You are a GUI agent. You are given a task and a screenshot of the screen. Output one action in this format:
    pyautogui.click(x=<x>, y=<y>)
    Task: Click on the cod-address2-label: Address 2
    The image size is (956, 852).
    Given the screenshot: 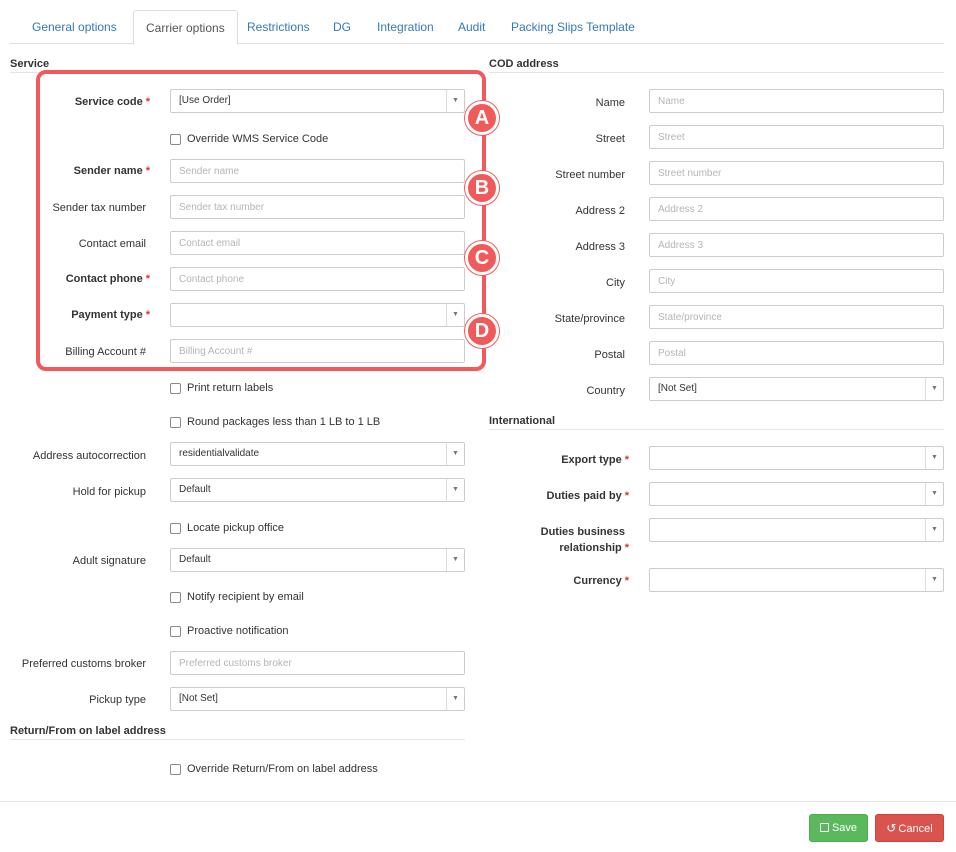 What is the action you would take?
    pyautogui.click(x=600, y=211)
    